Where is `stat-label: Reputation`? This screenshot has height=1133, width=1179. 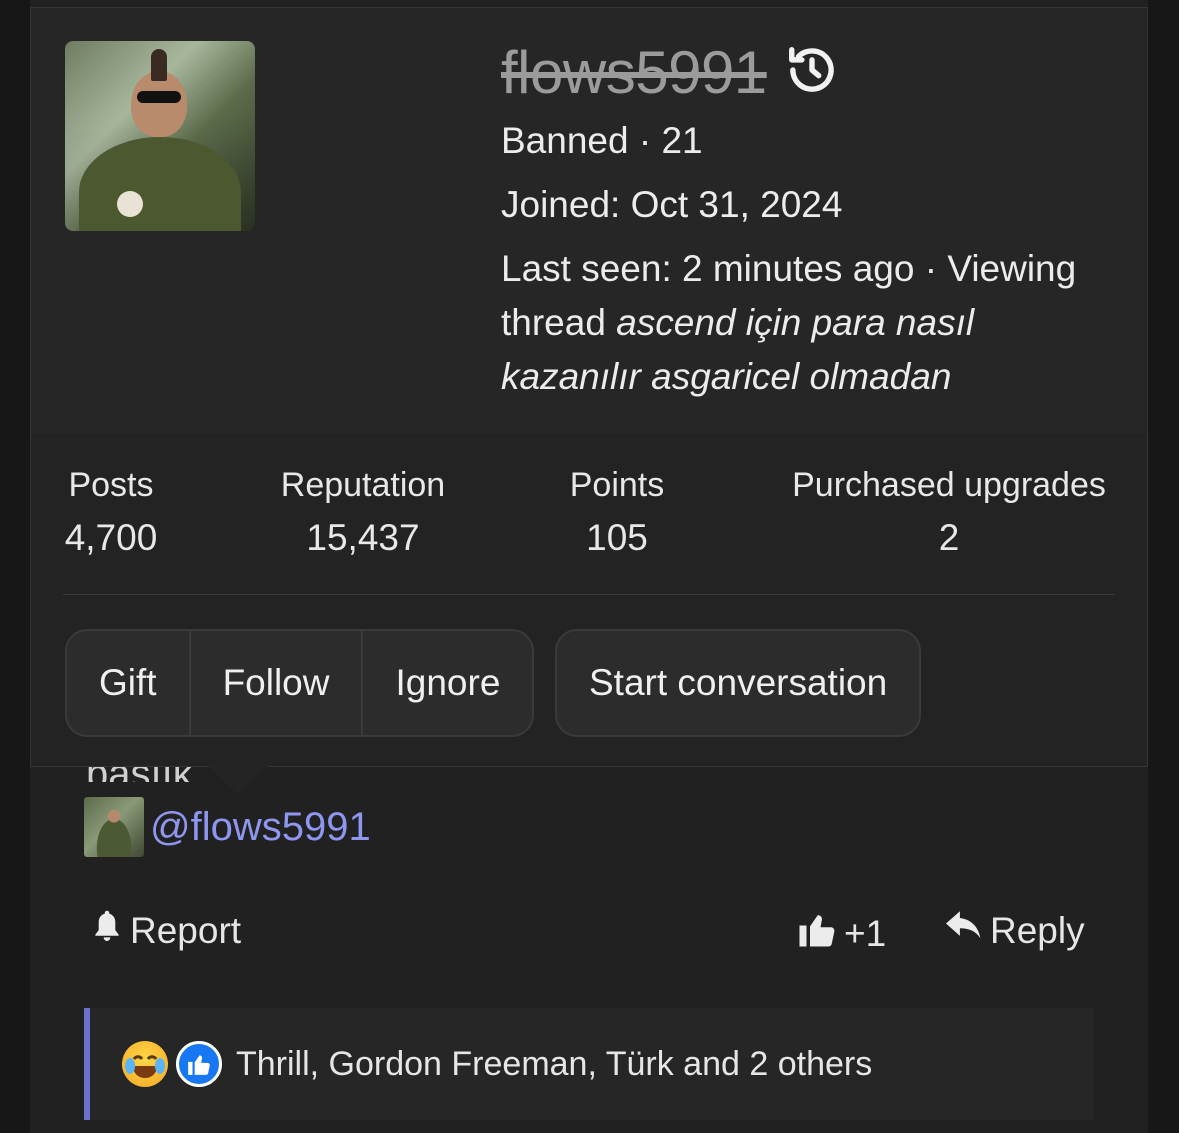
stat-label: Reputation is located at coordinates (363, 485).